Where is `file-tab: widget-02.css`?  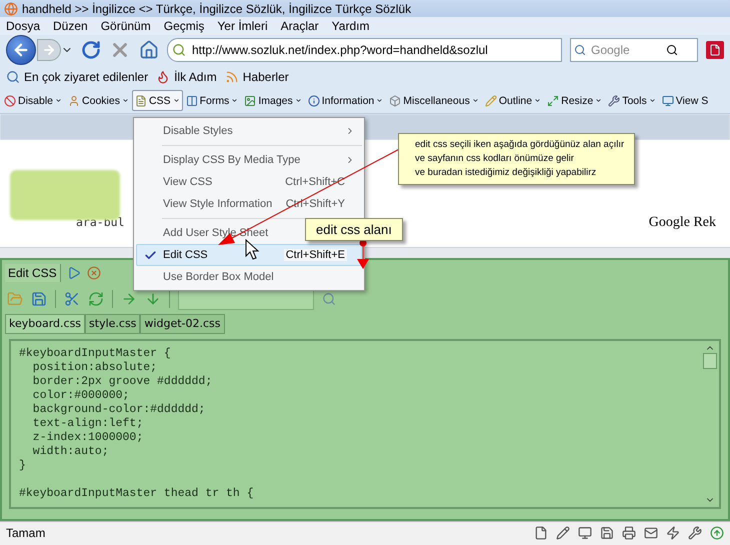
file-tab: widget-02.css is located at coordinates (182, 324).